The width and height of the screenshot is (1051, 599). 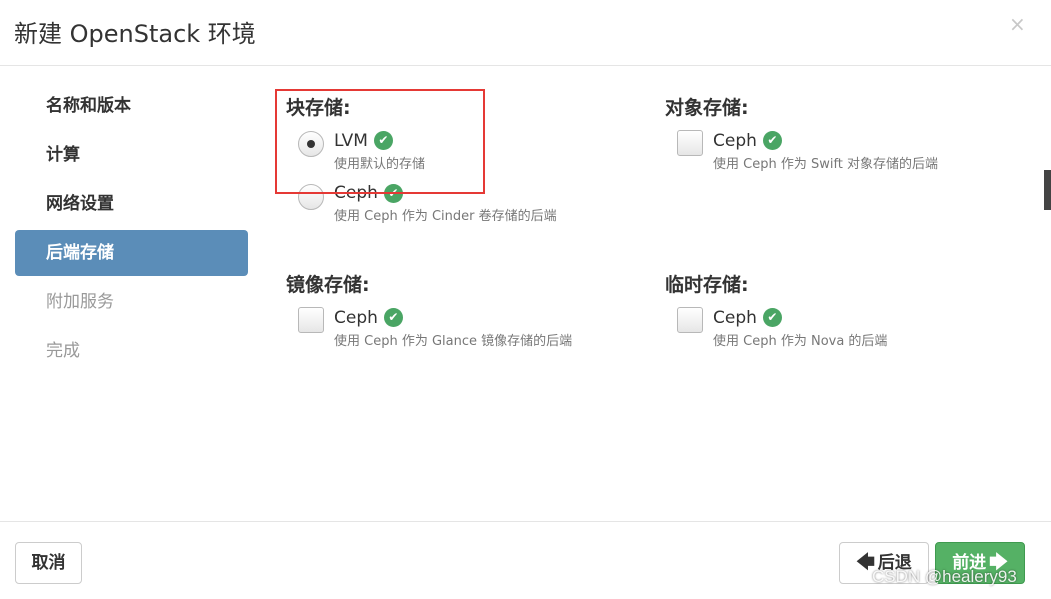 I want to click on sidebar-item-network: 网络设置, so click(x=131, y=204).